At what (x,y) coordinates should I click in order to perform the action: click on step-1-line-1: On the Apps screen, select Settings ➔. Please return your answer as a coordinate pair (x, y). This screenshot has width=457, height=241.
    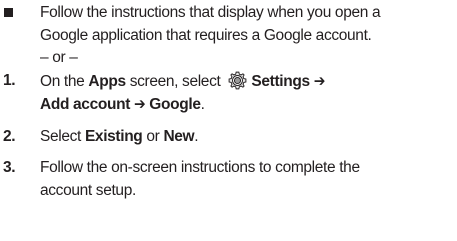
    Looking at the image, I should click on (248, 82).